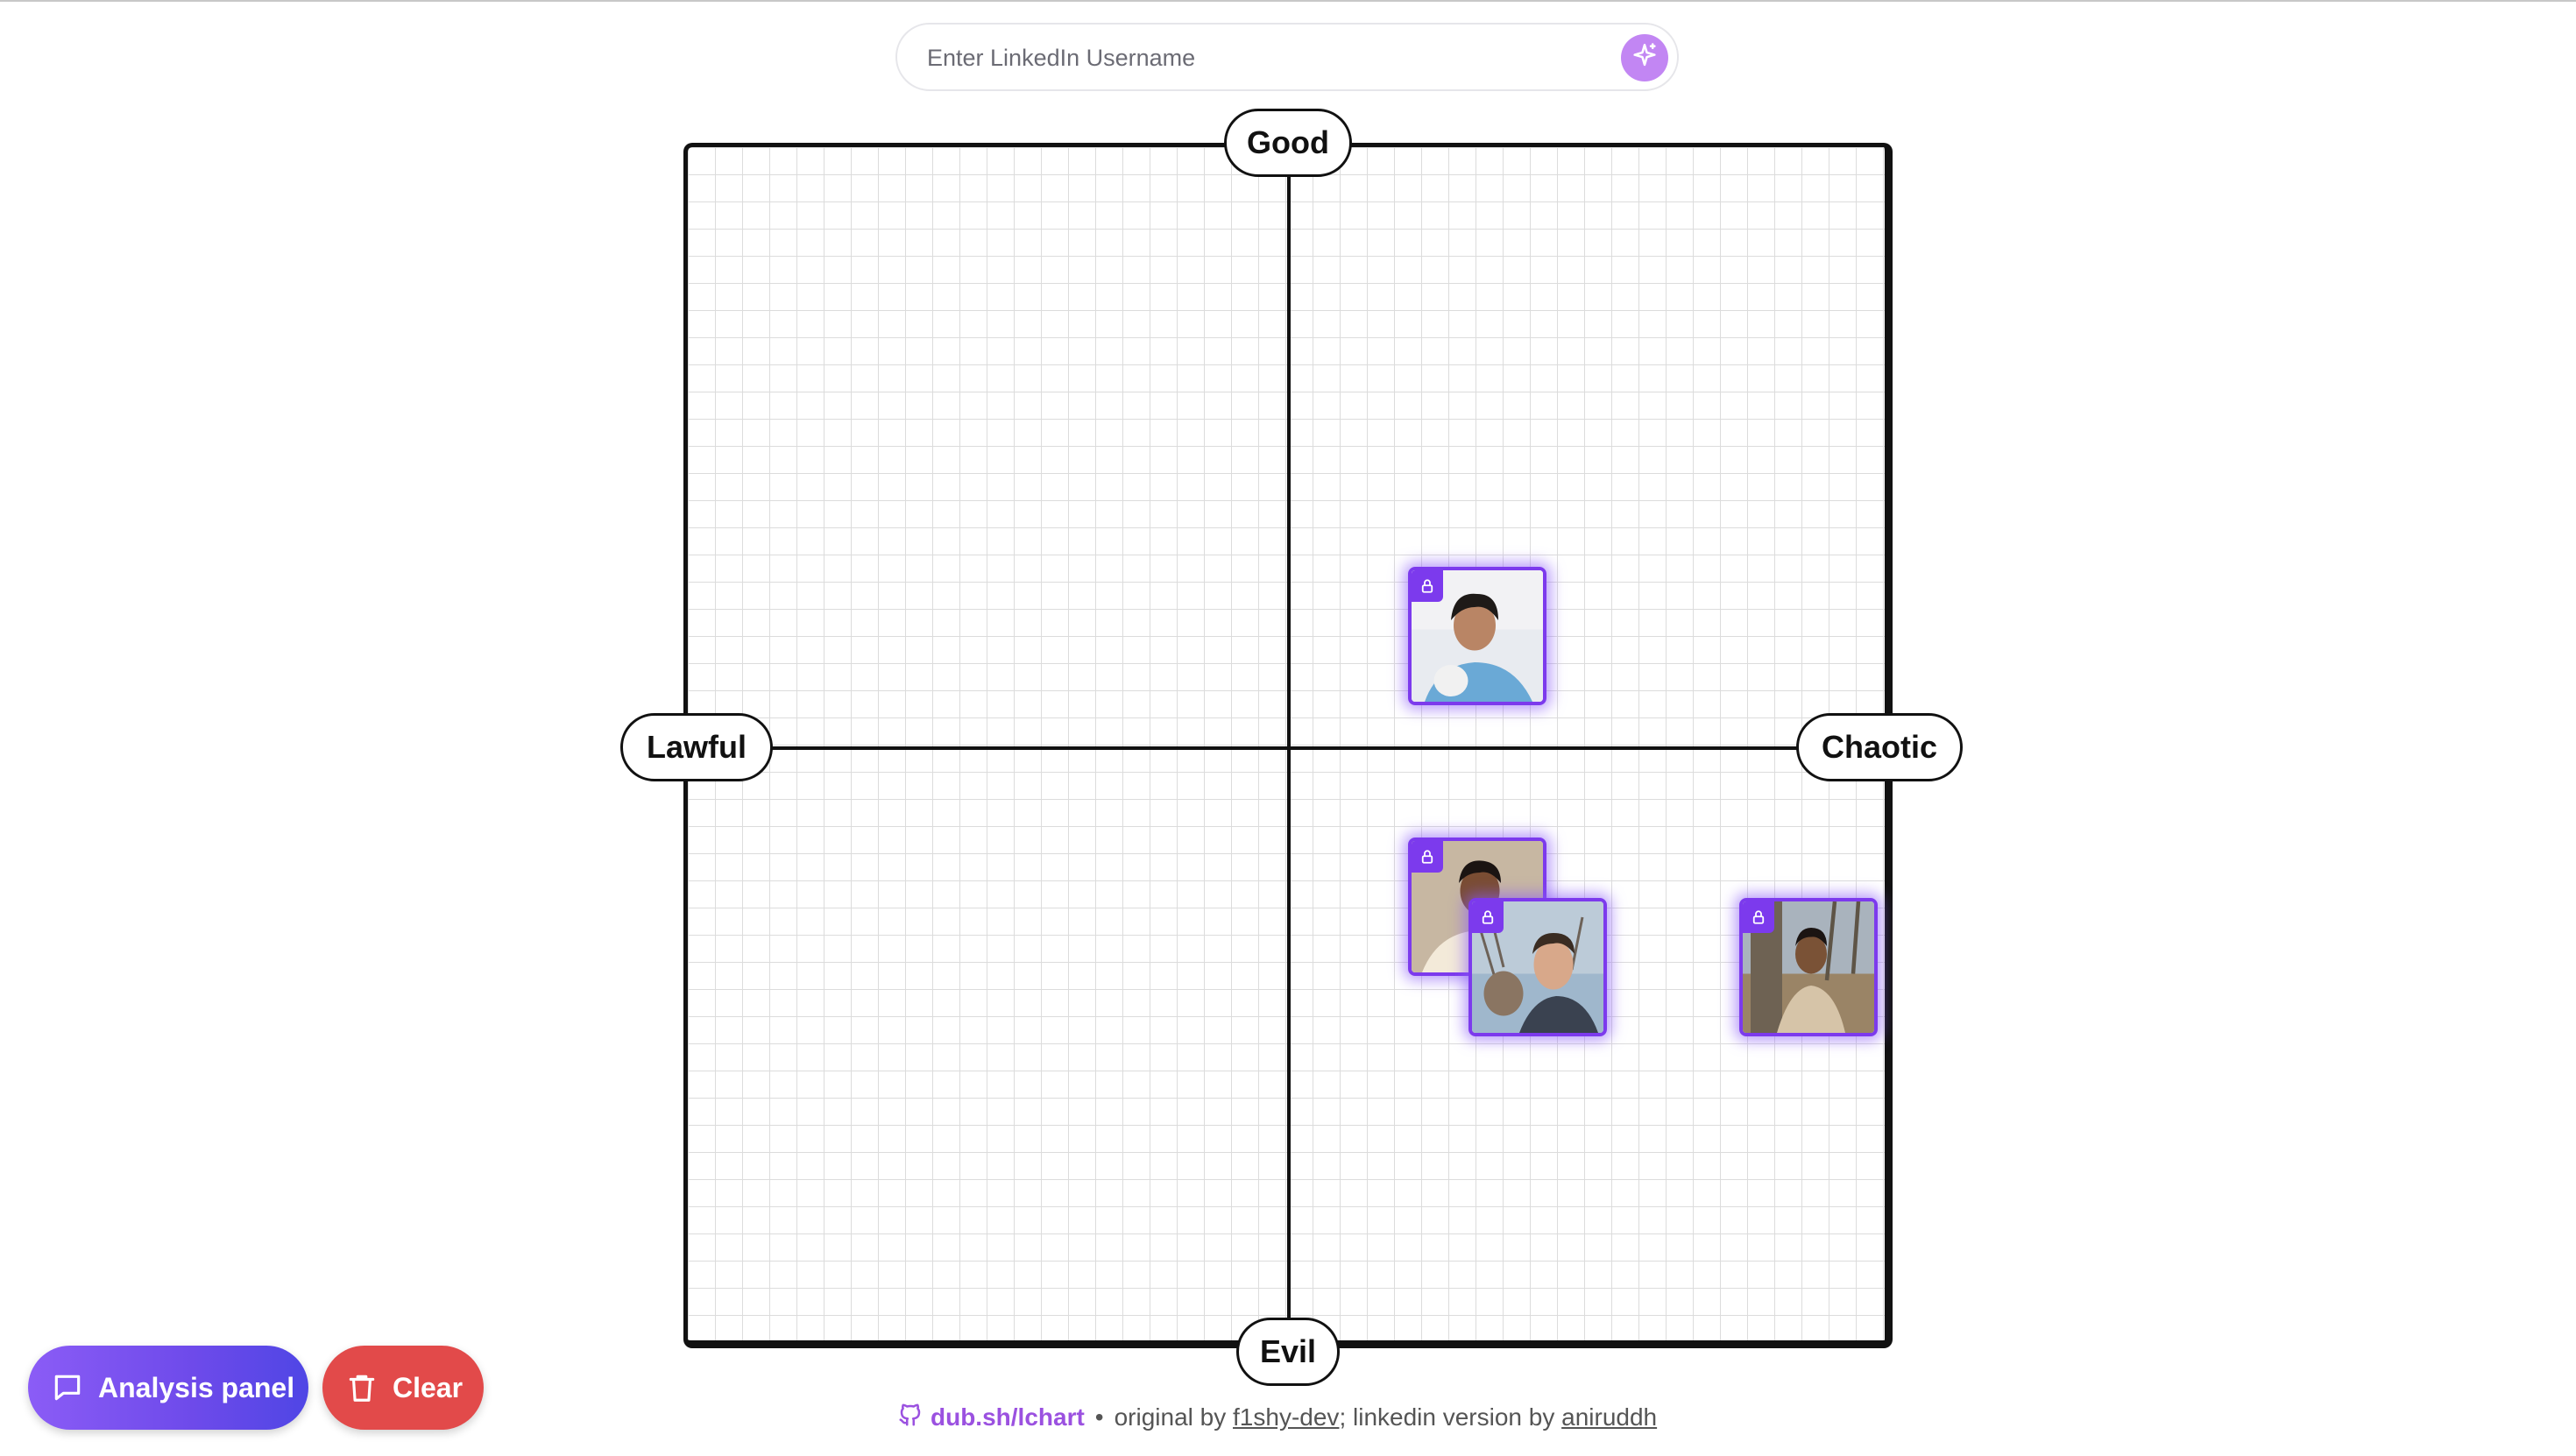 The height and width of the screenshot is (1456, 2576). What do you see at coordinates (1170, 1417) in the screenshot?
I see `original-by-text: original by` at bounding box center [1170, 1417].